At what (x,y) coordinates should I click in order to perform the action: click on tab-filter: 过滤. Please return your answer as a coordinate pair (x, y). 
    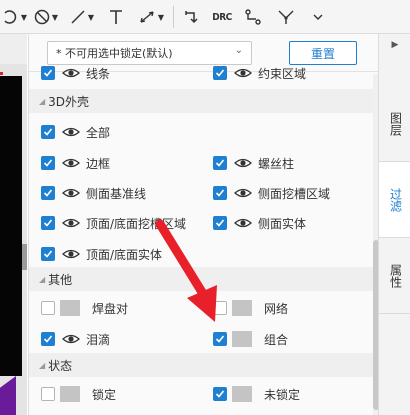
    Looking at the image, I should click on (394, 200).